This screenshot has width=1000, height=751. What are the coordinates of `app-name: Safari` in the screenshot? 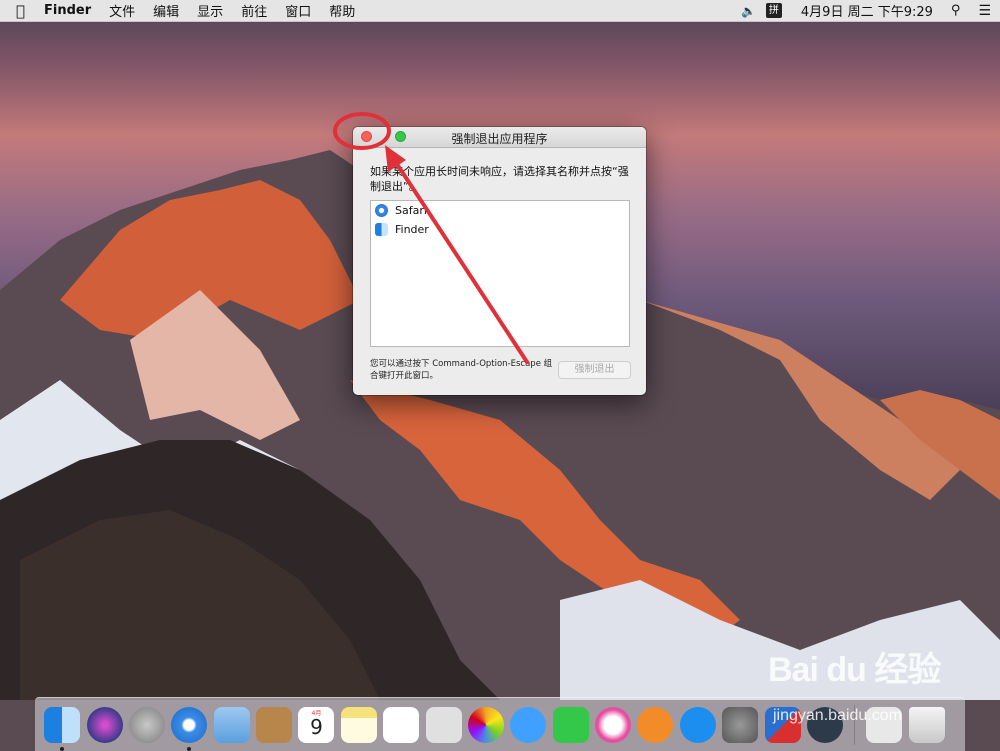 It's located at (411, 210).